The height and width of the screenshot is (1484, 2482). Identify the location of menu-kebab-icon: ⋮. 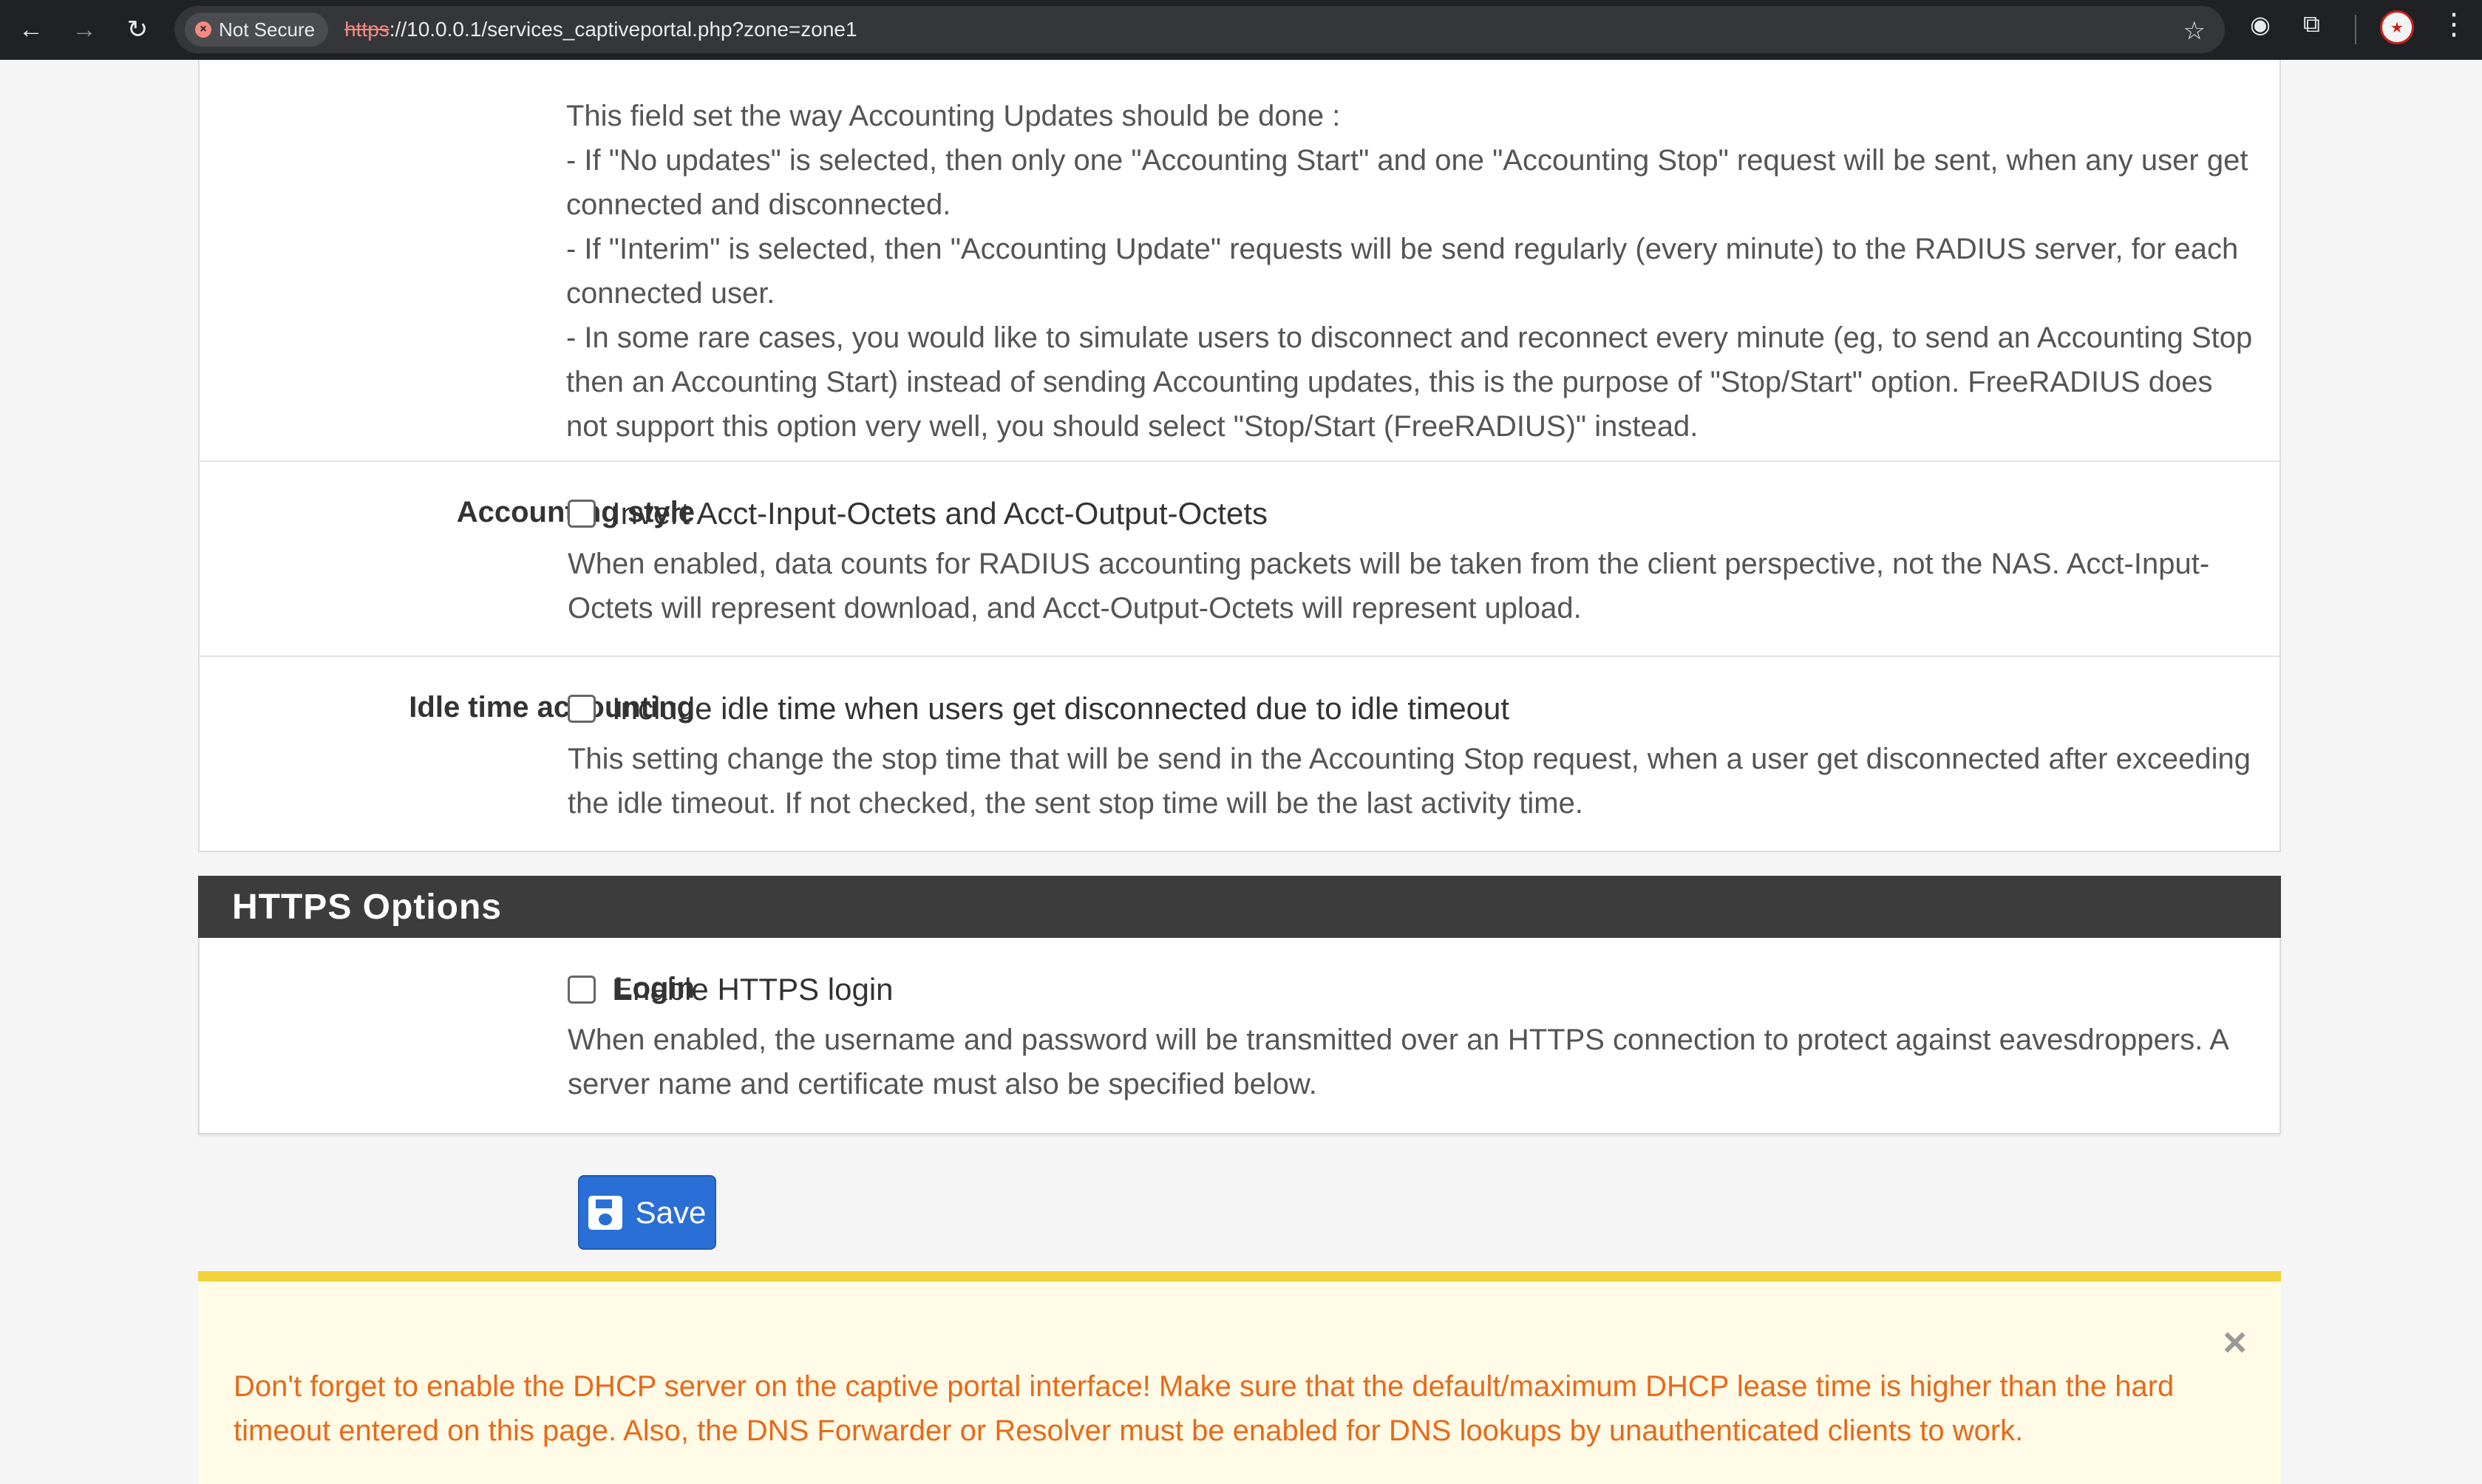
(2454, 24).